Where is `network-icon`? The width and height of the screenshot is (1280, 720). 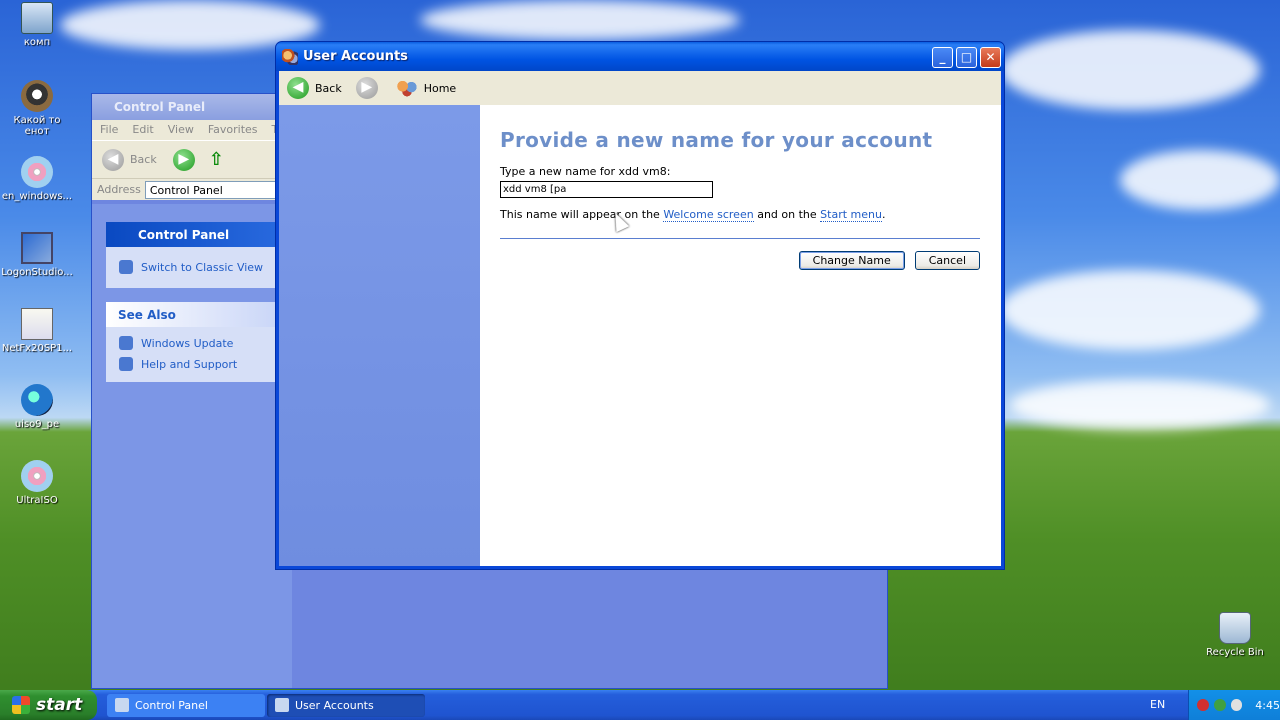
network-icon is located at coordinates (1219, 705).